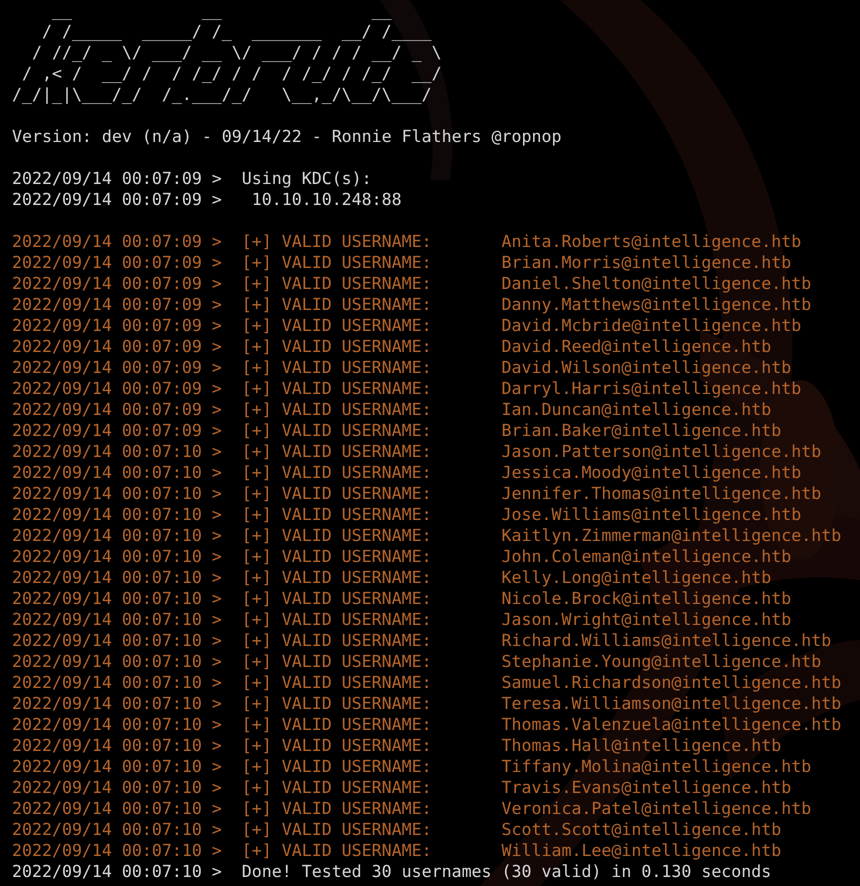  I want to click on log-line: 2022/09/14 00:07:10 > [+] VALID USERNAME: Samuel.Richardson@intelligence.htb, so click(427, 682).